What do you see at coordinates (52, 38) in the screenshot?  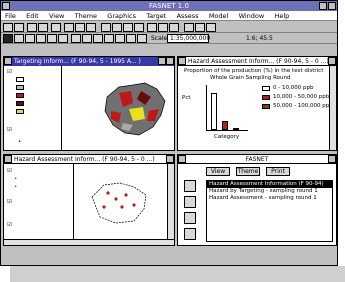 I see `pan-icon` at bounding box center [52, 38].